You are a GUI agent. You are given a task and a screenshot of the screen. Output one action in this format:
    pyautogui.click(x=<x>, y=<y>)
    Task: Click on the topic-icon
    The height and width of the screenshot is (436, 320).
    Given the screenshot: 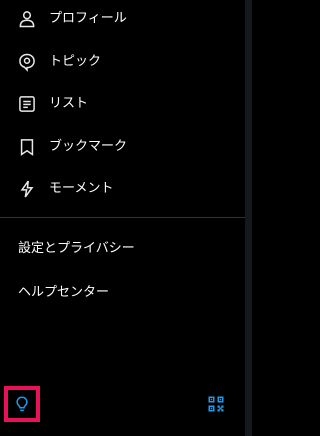 What is the action you would take?
    pyautogui.click(x=27, y=62)
    